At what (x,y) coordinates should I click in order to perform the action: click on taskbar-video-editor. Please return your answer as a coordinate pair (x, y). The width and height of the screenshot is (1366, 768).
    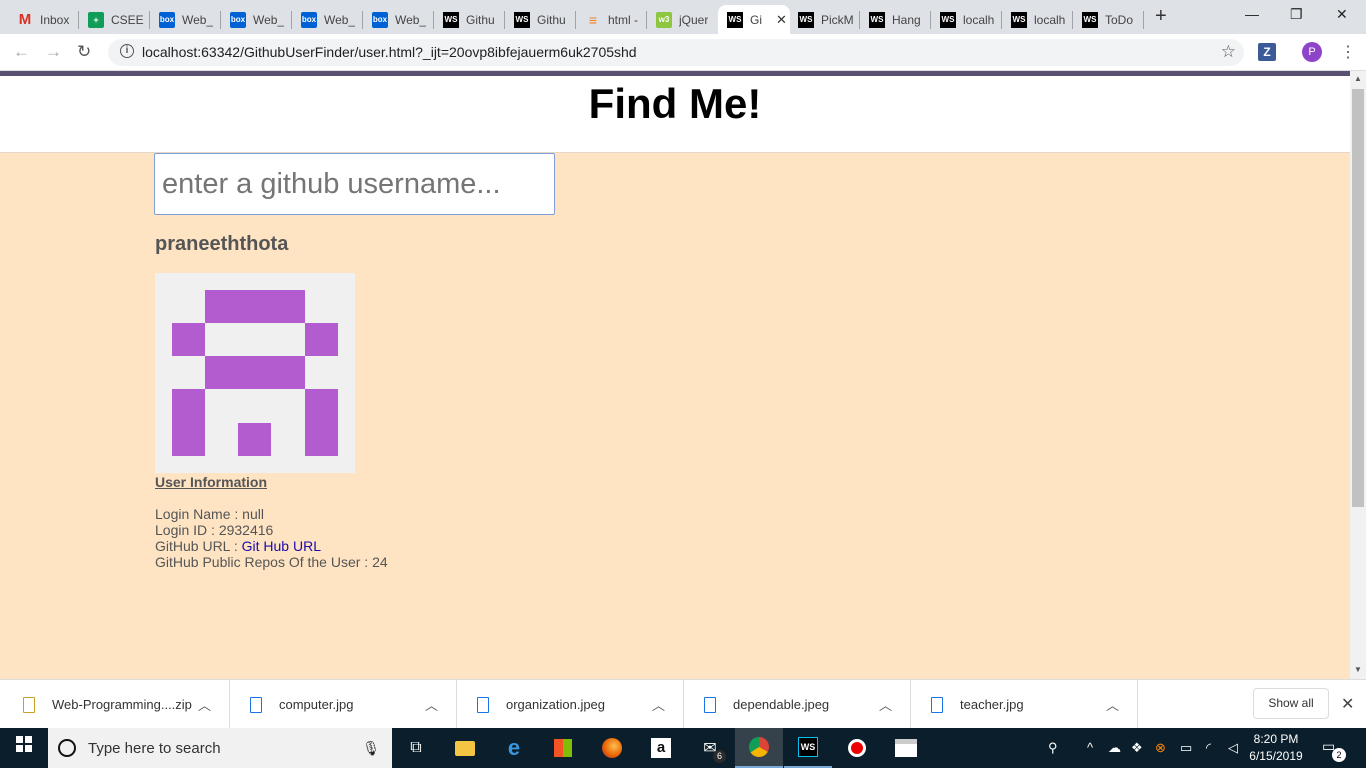
    Looking at the image, I should click on (906, 748).